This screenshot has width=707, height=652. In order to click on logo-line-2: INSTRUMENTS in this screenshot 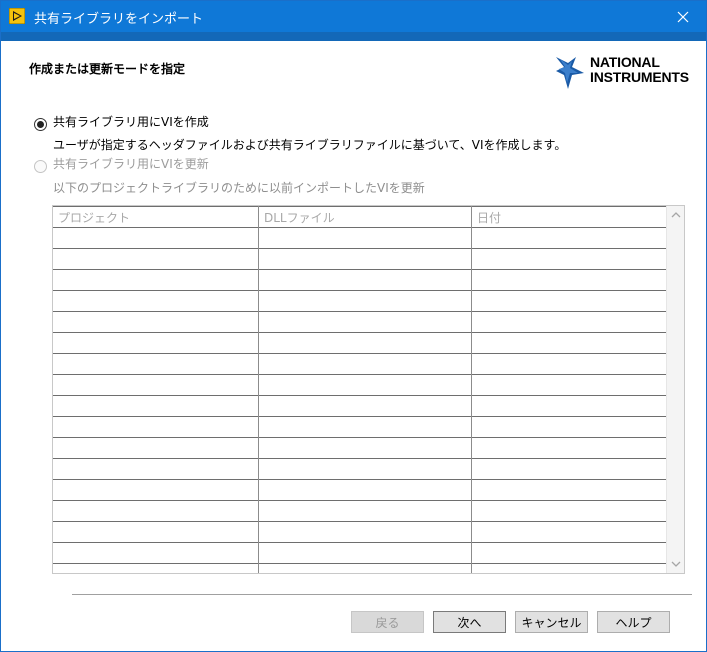, I will do `click(639, 77)`.